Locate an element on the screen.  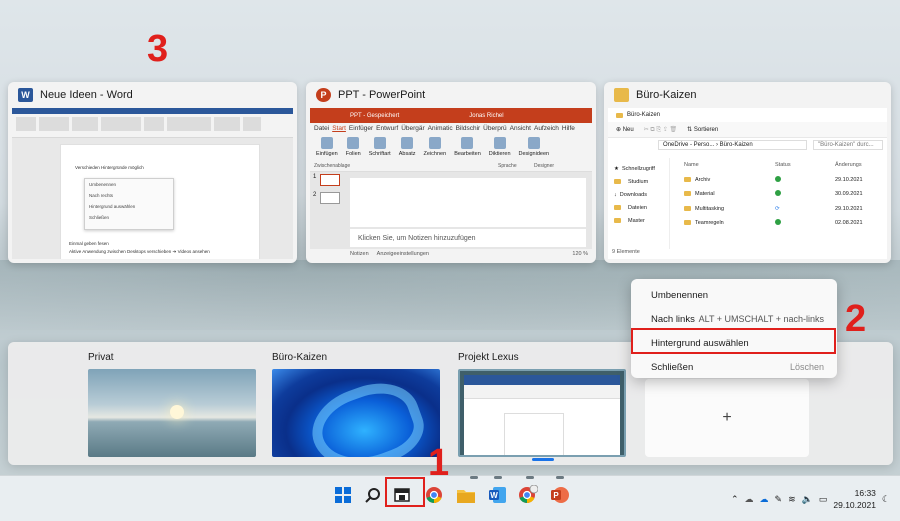
step-marker-1: 1 is located at coordinates (439, 463).